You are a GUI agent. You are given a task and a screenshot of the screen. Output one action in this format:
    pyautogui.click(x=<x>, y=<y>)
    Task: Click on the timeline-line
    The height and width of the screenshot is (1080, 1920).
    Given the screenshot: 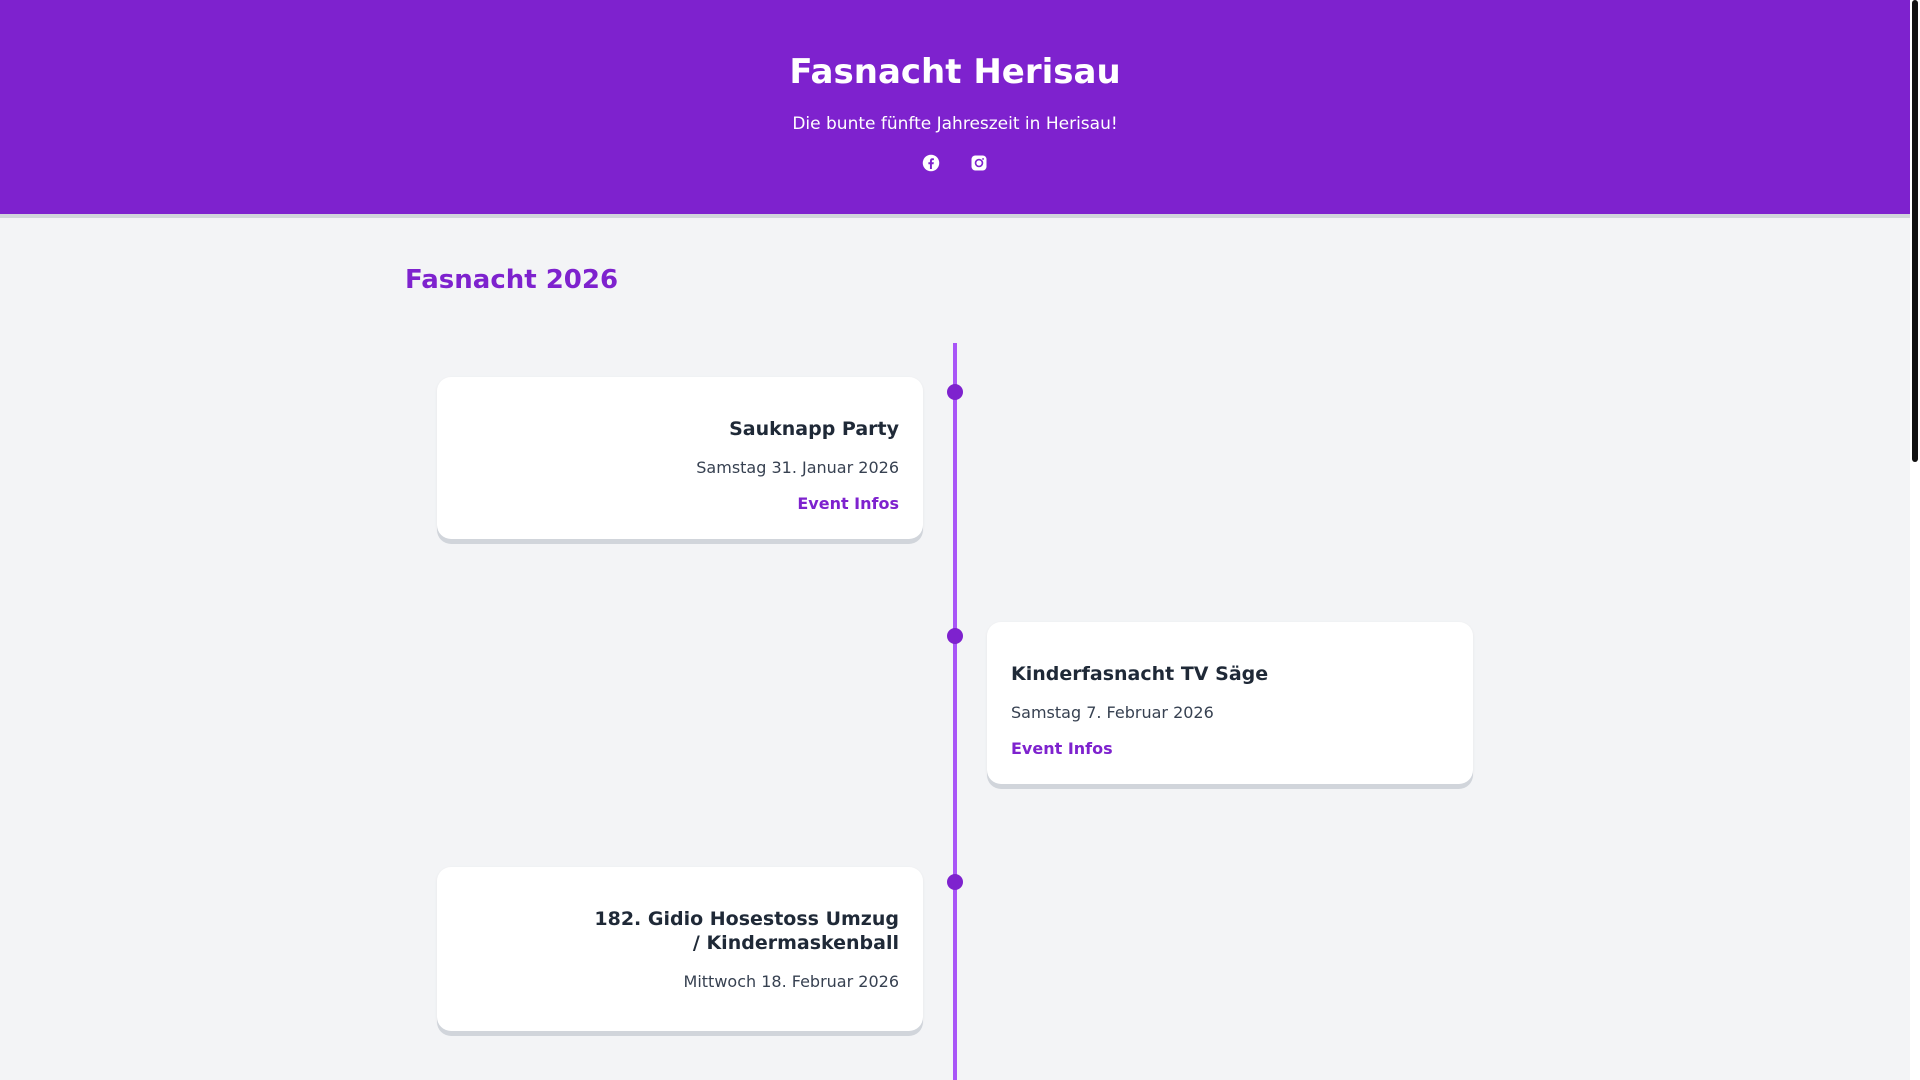 What is the action you would take?
    pyautogui.click(x=955, y=711)
    